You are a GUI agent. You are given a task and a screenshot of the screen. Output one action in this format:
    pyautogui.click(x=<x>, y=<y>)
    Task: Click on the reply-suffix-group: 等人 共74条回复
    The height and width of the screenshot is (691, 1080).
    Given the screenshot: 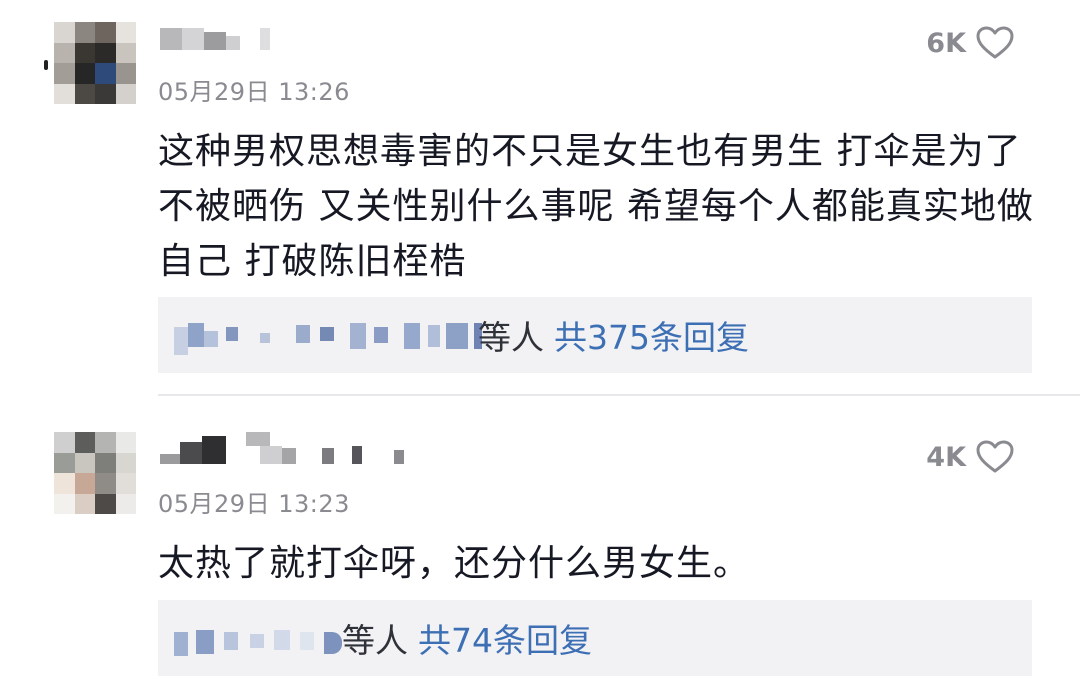 What is the action you would take?
    pyautogui.click(x=467, y=638)
    